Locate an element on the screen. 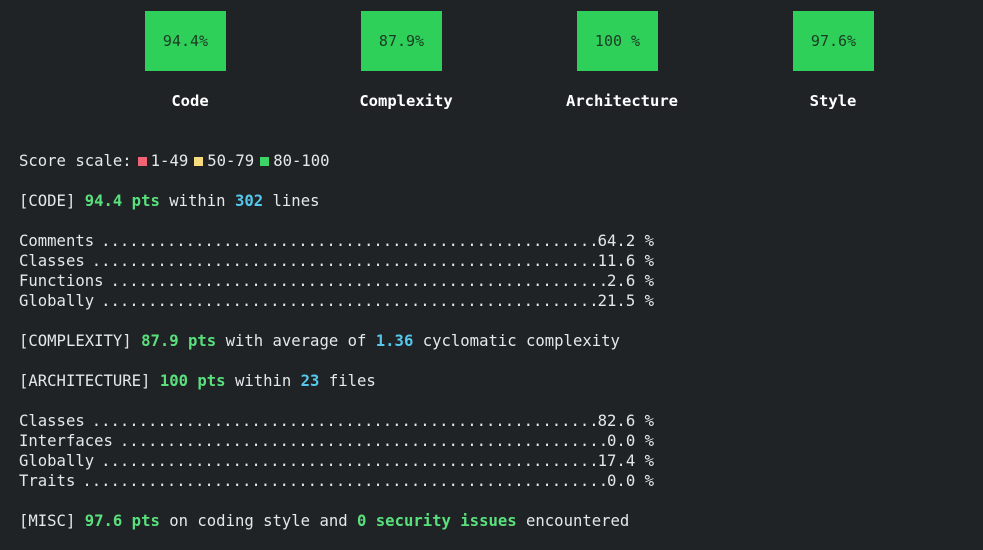 The width and height of the screenshot is (983, 550). red-swatch-icon is located at coordinates (142, 161).